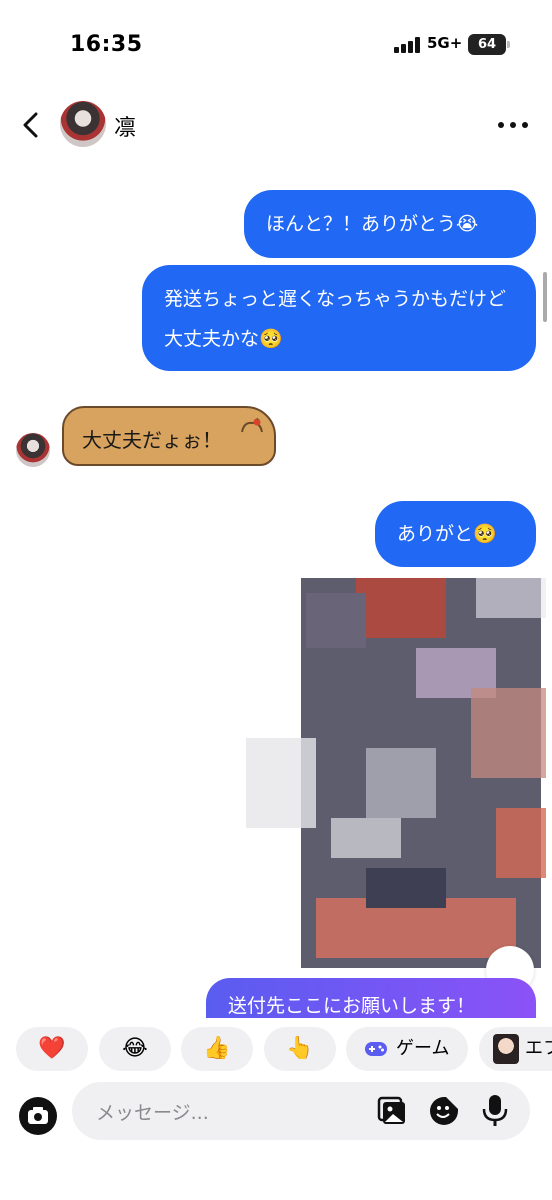  I want to click on status-time: 16:35, so click(106, 44).